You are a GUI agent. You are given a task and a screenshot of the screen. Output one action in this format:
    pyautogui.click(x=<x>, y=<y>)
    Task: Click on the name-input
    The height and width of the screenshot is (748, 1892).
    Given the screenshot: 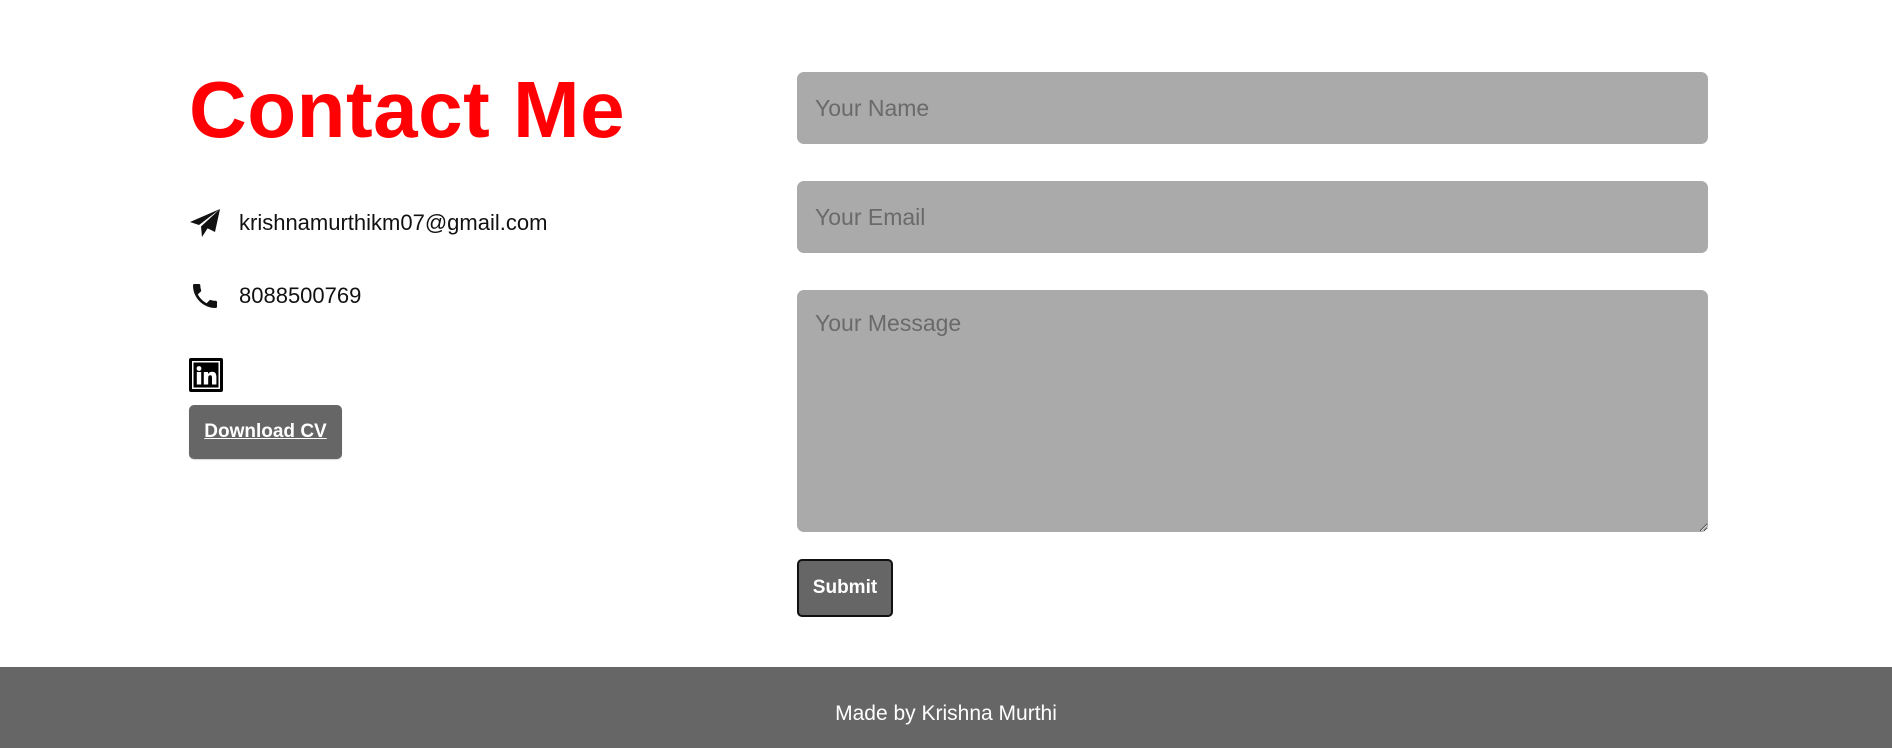 What is the action you would take?
    pyautogui.click(x=1252, y=108)
    